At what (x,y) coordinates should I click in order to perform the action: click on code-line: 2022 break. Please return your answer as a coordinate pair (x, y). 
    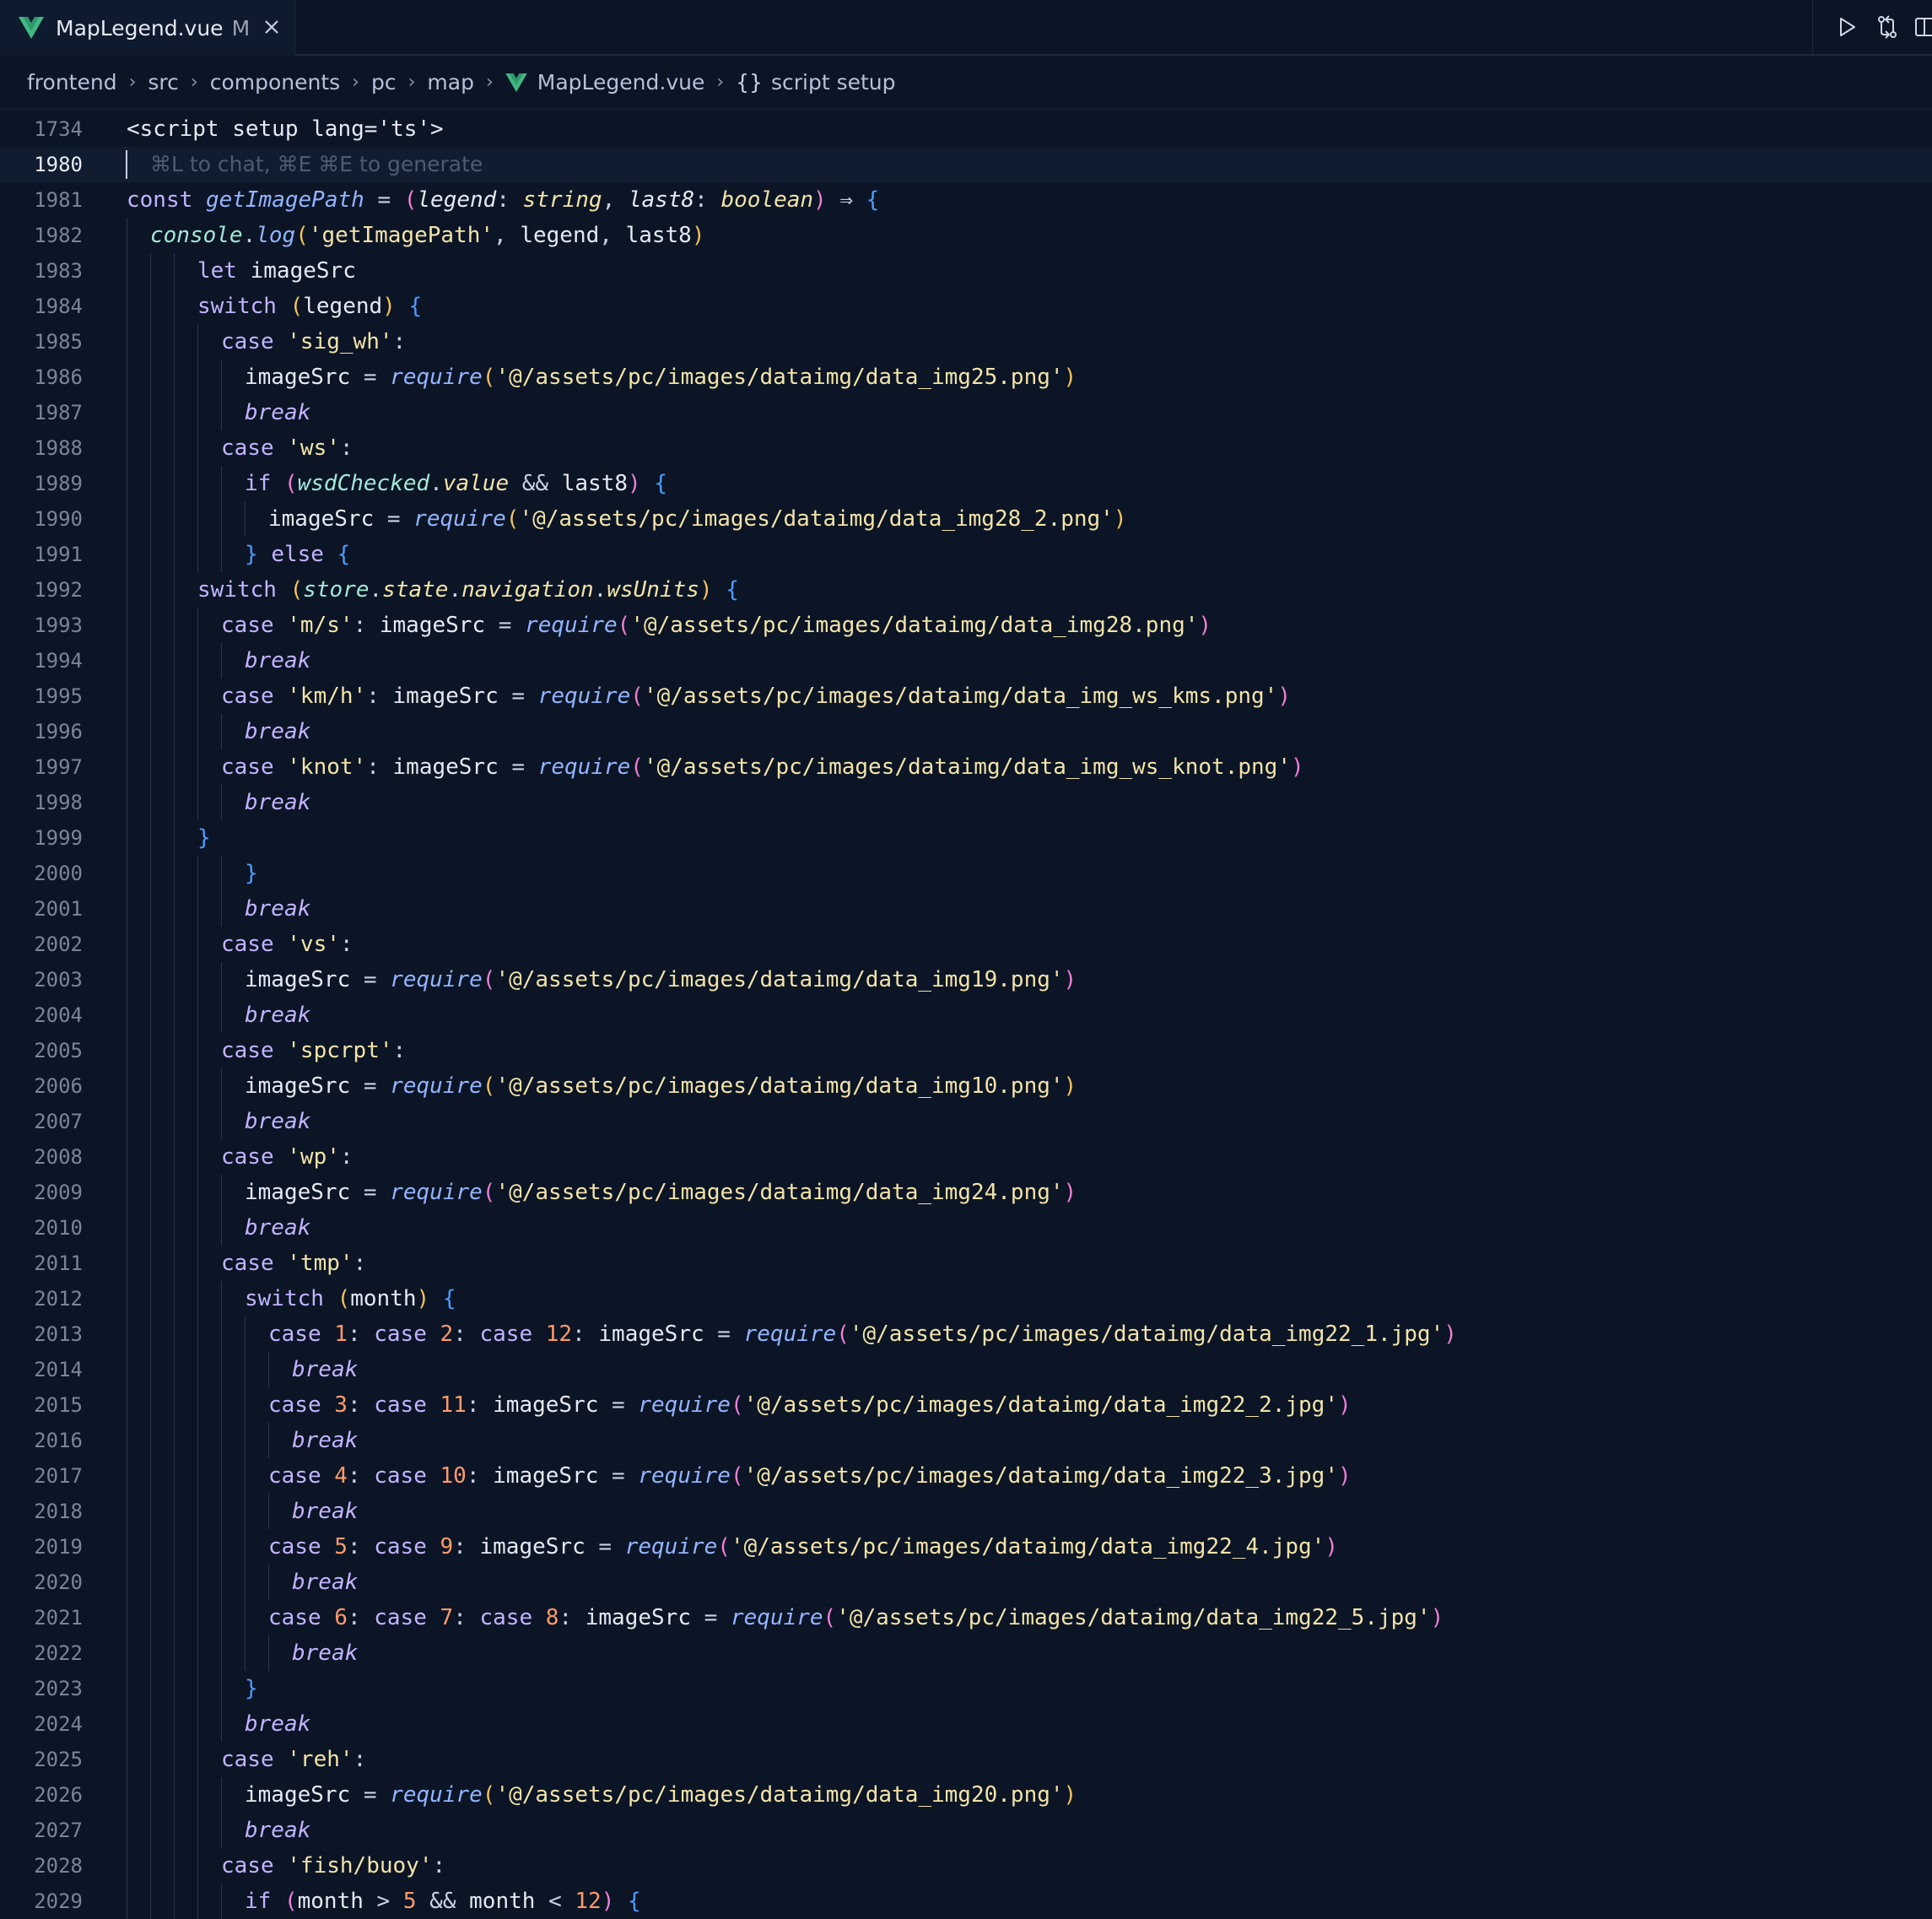
    Looking at the image, I should click on (966, 1653).